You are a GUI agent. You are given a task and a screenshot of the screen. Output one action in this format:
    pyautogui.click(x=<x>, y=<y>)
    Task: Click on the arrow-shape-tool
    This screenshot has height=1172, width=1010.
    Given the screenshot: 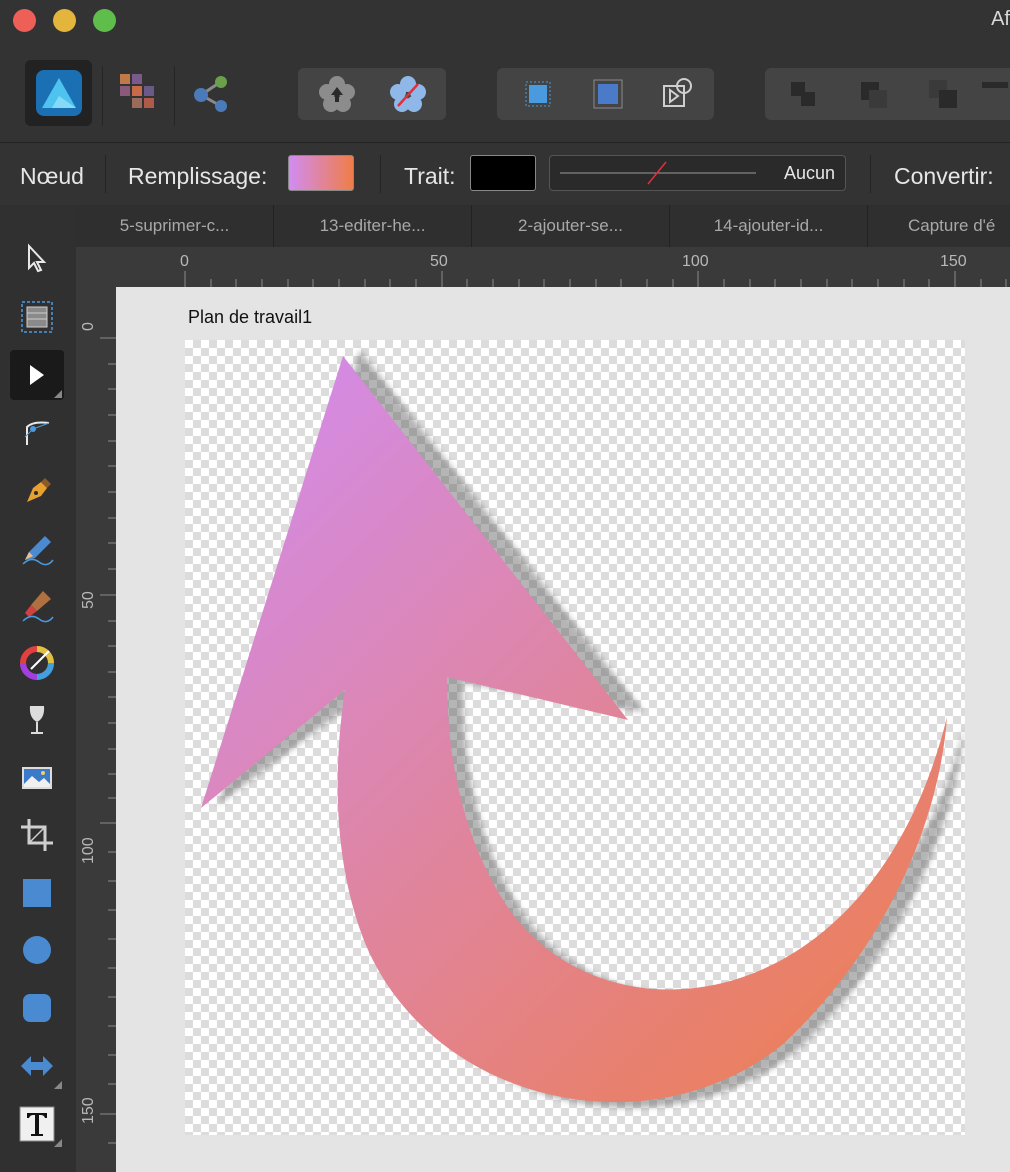 What is the action you would take?
    pyautogui.click(x=37, y=1066)
    